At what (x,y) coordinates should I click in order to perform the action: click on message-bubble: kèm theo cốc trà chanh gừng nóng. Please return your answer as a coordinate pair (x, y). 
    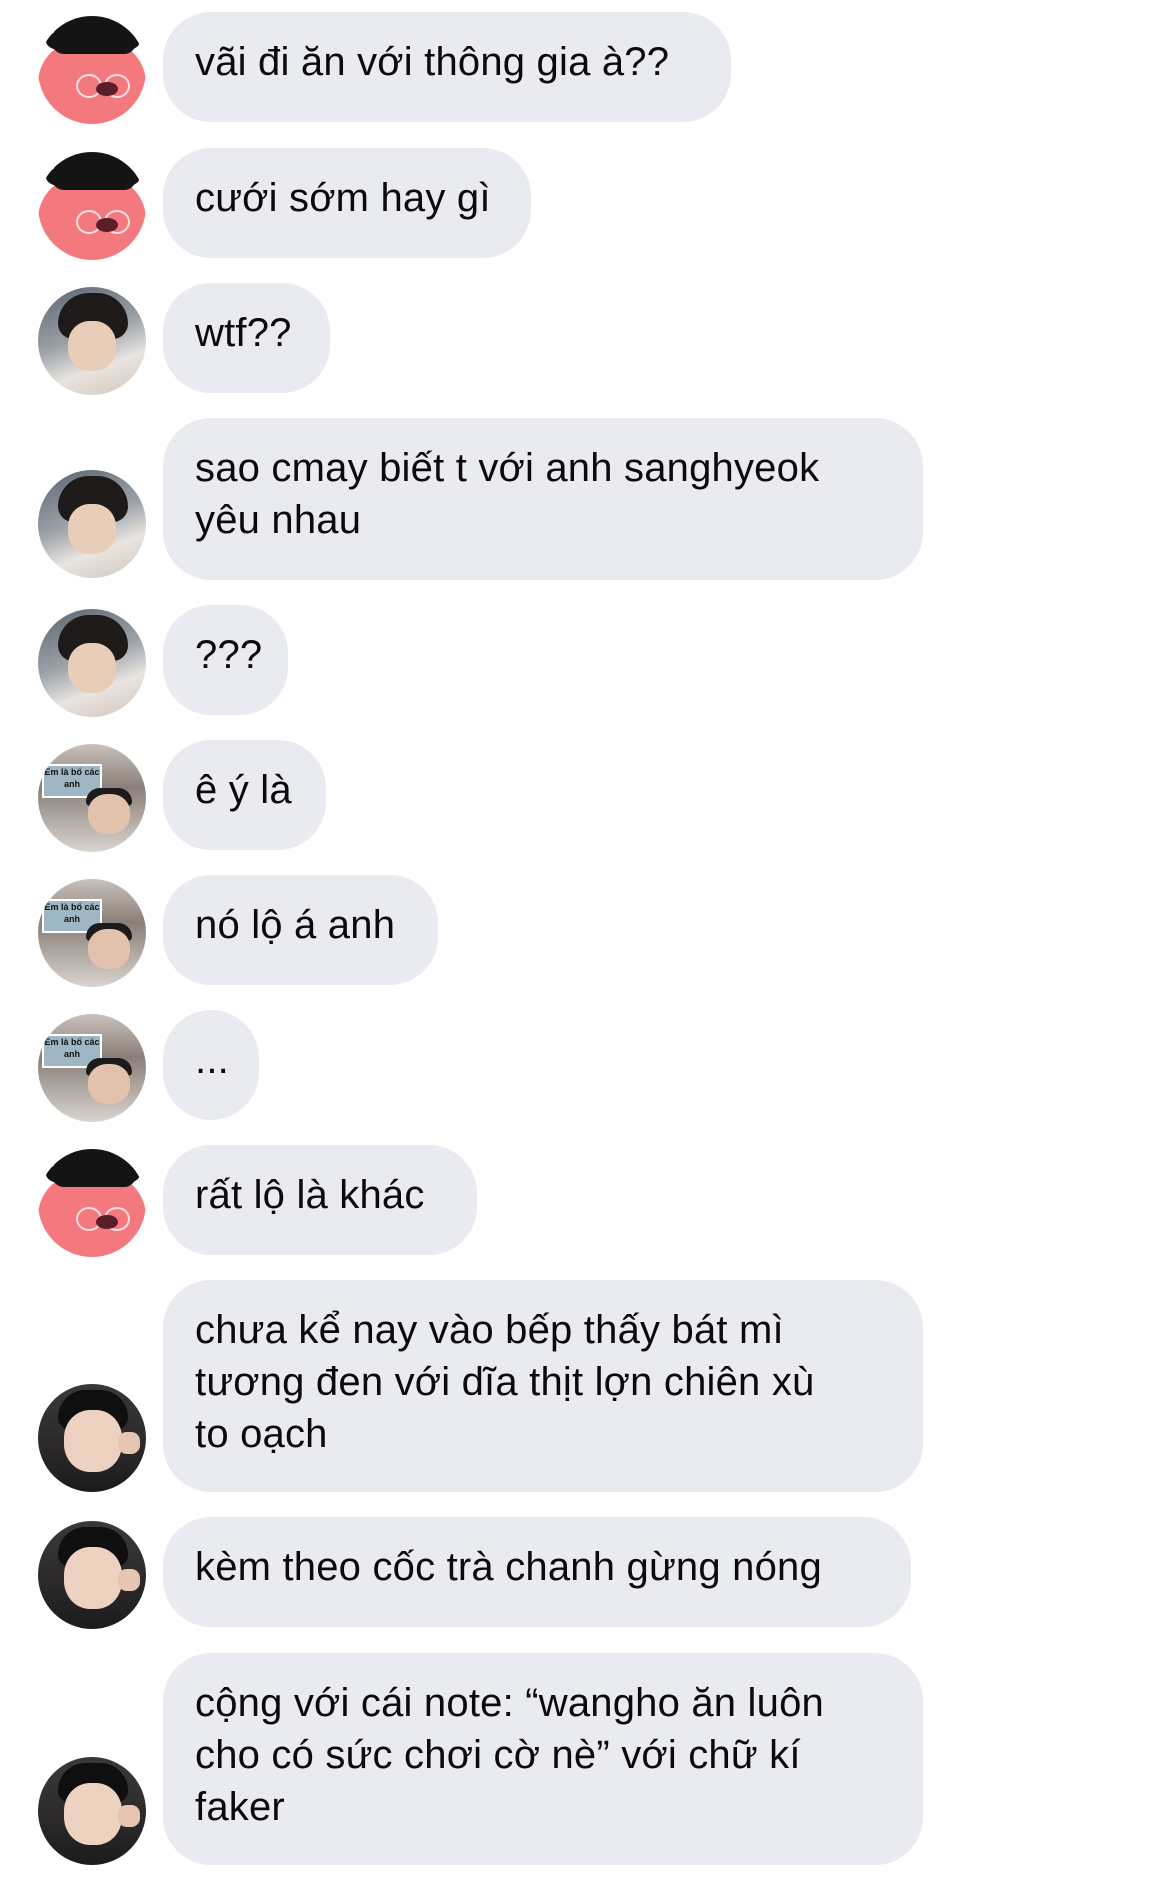
    Looking at the image, I should click on (537, 1572).